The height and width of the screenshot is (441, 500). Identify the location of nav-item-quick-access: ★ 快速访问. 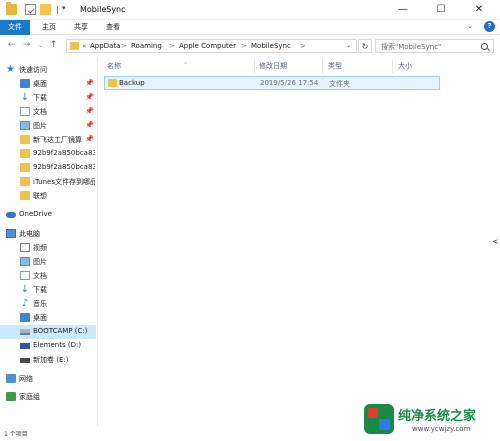
(48, 70).